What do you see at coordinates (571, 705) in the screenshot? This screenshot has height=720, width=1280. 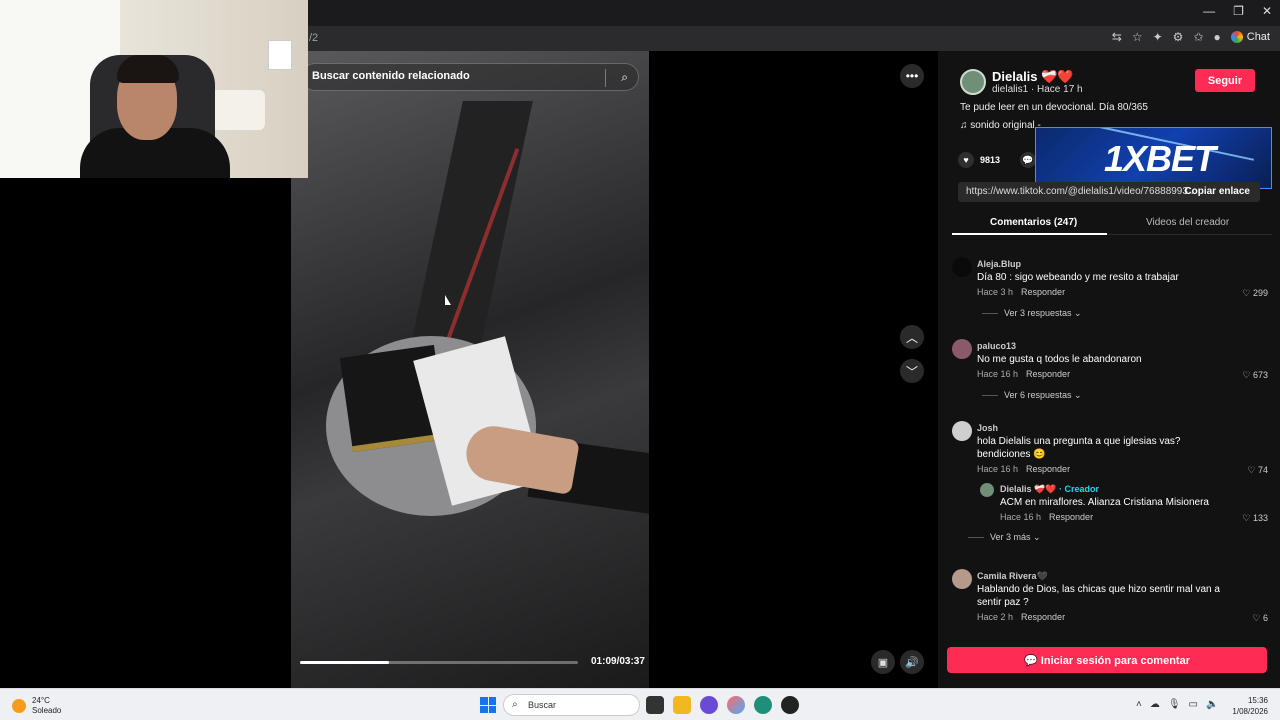 I see `taskbar-search: ⌕ Buscar` at bounding box center [571, 705].